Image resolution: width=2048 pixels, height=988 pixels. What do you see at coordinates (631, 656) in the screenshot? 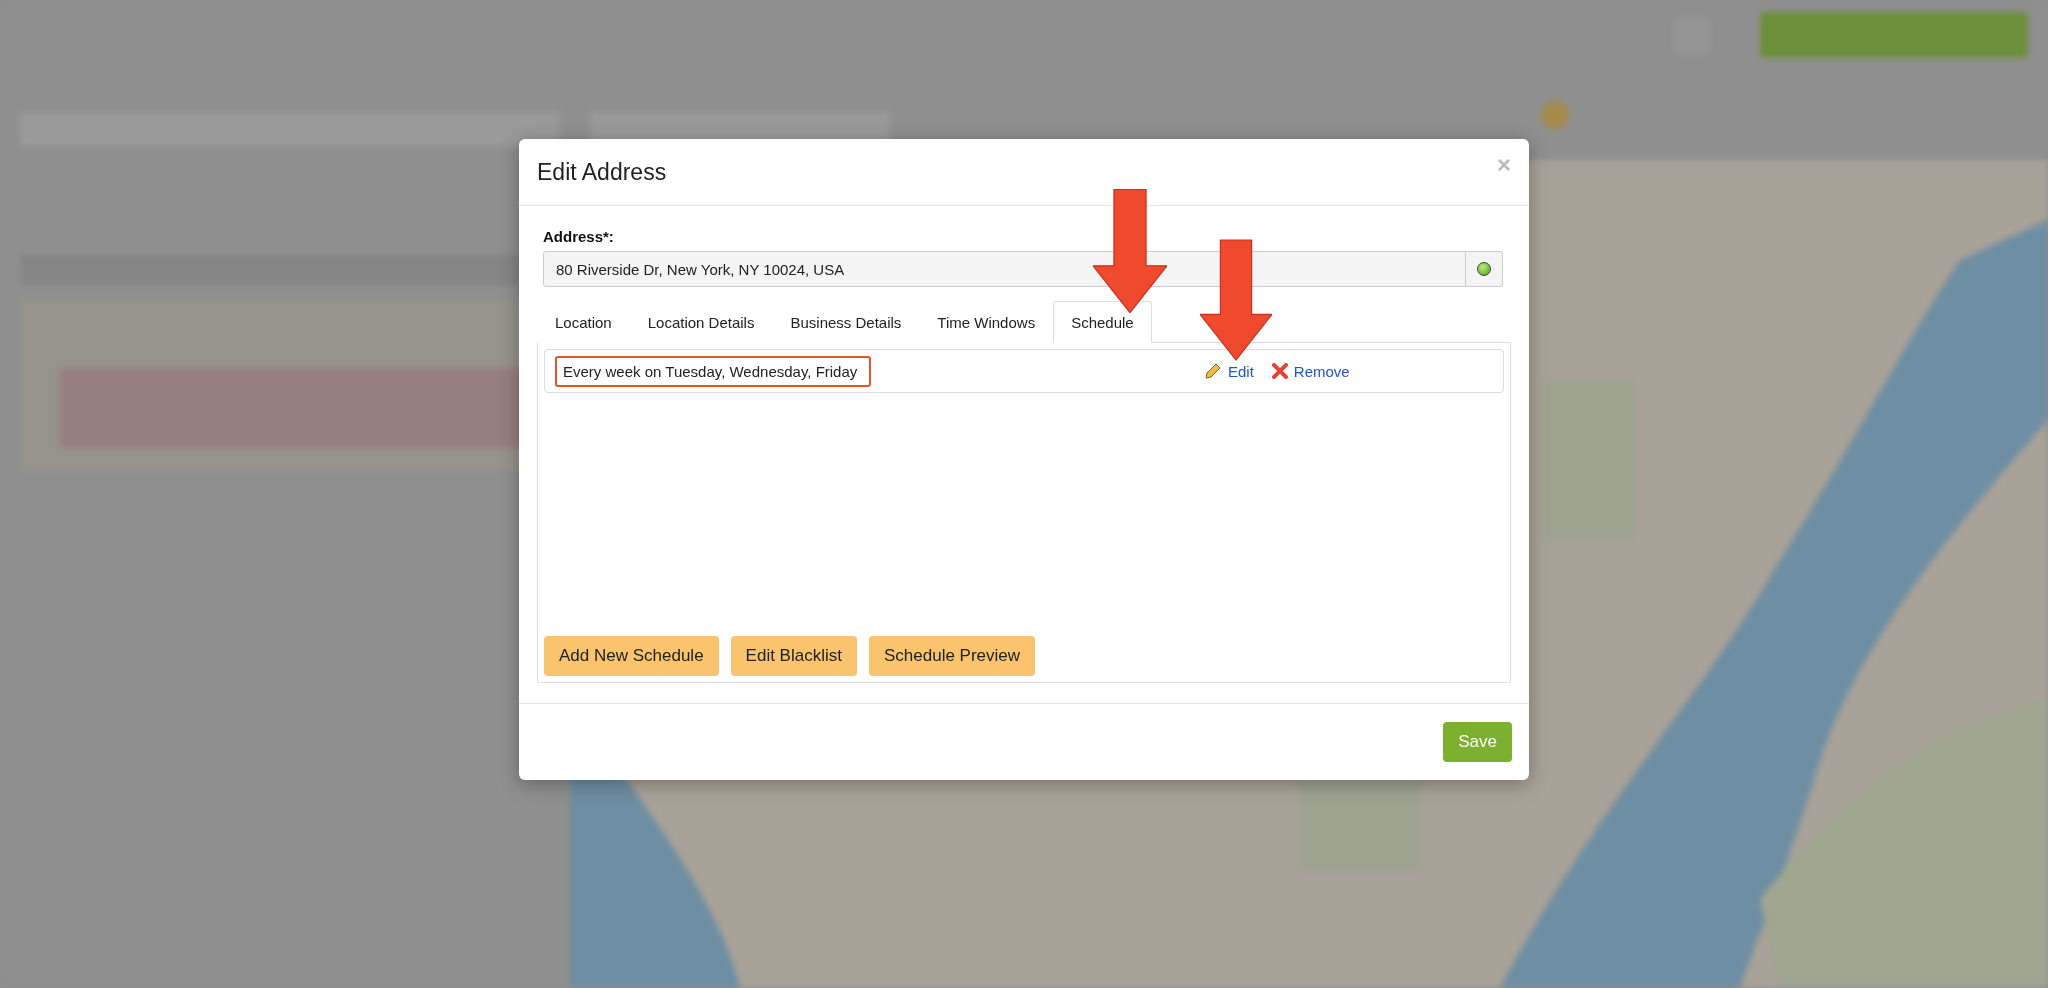
I see `action-button: Add New Schedule` at bounding box center [631, 656].